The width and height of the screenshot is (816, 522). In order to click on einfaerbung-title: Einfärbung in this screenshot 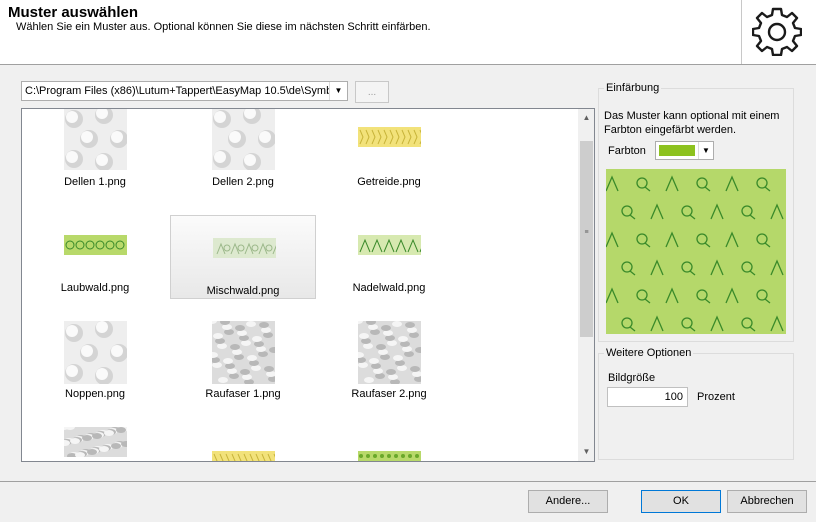, I will do `click(633, 88)`.